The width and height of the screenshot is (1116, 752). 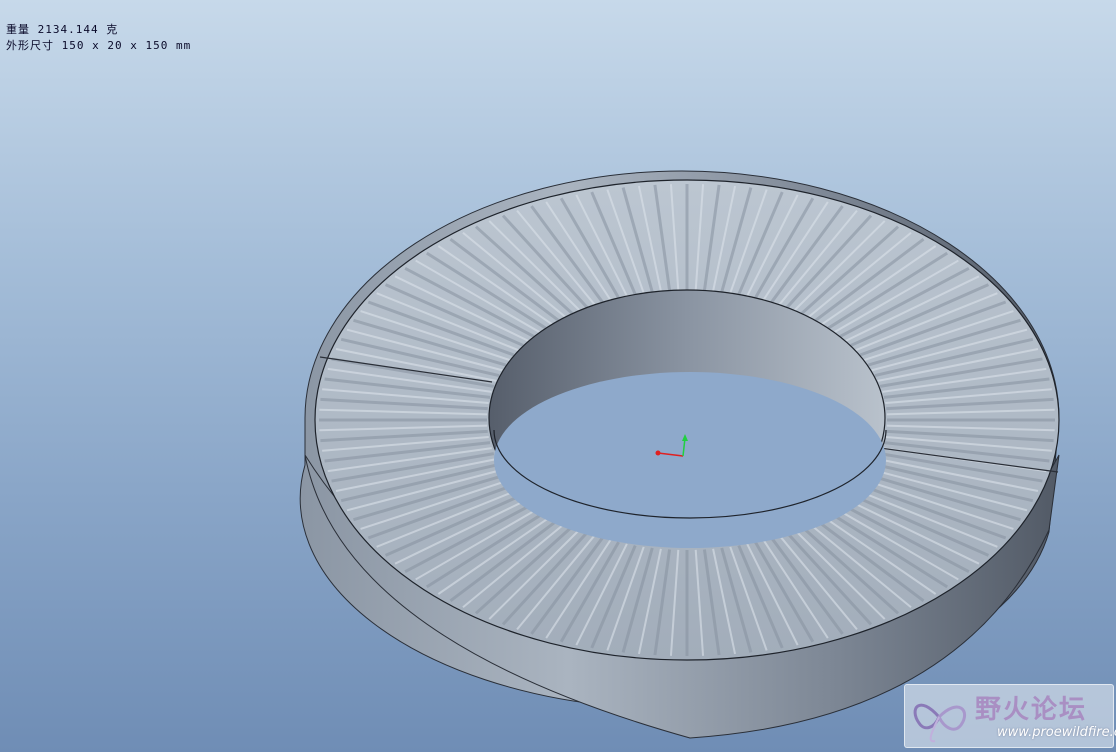 What do you see at coordinates (1056, 732) in the screenshot?
I see `watermark-url: www.proewildfire.cn` at bounding box center [1056, 732].